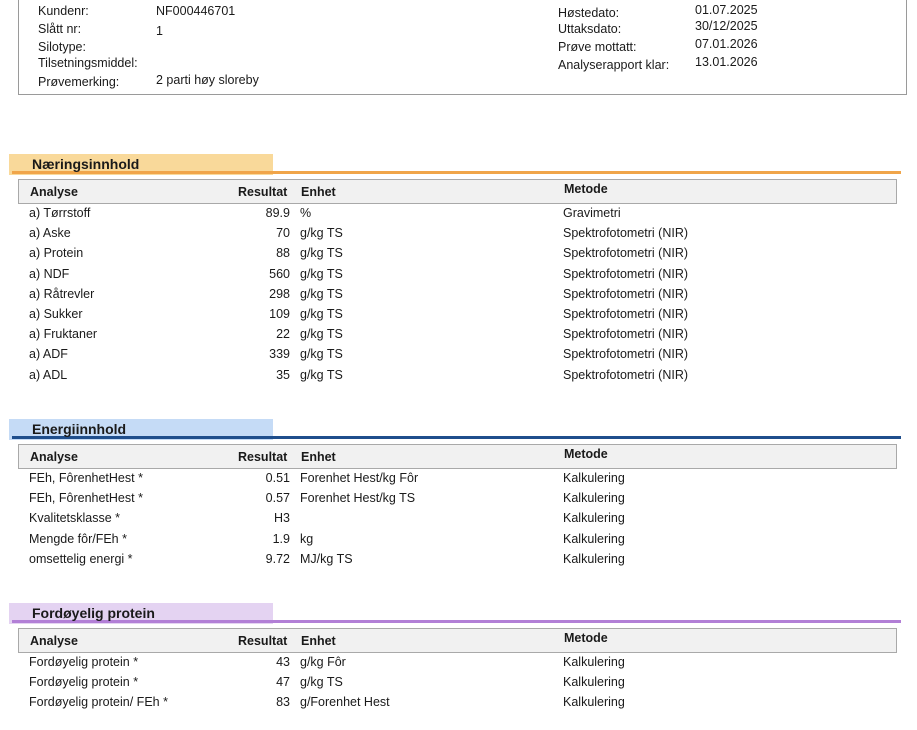 Image resolution: width=917 pixels, height=730 pixels. What do you see at coordinates (457, 456) in the screenshot?
I see `table-header: Analyse Resultat Enhet Metode` at bounding box center [457, 456].